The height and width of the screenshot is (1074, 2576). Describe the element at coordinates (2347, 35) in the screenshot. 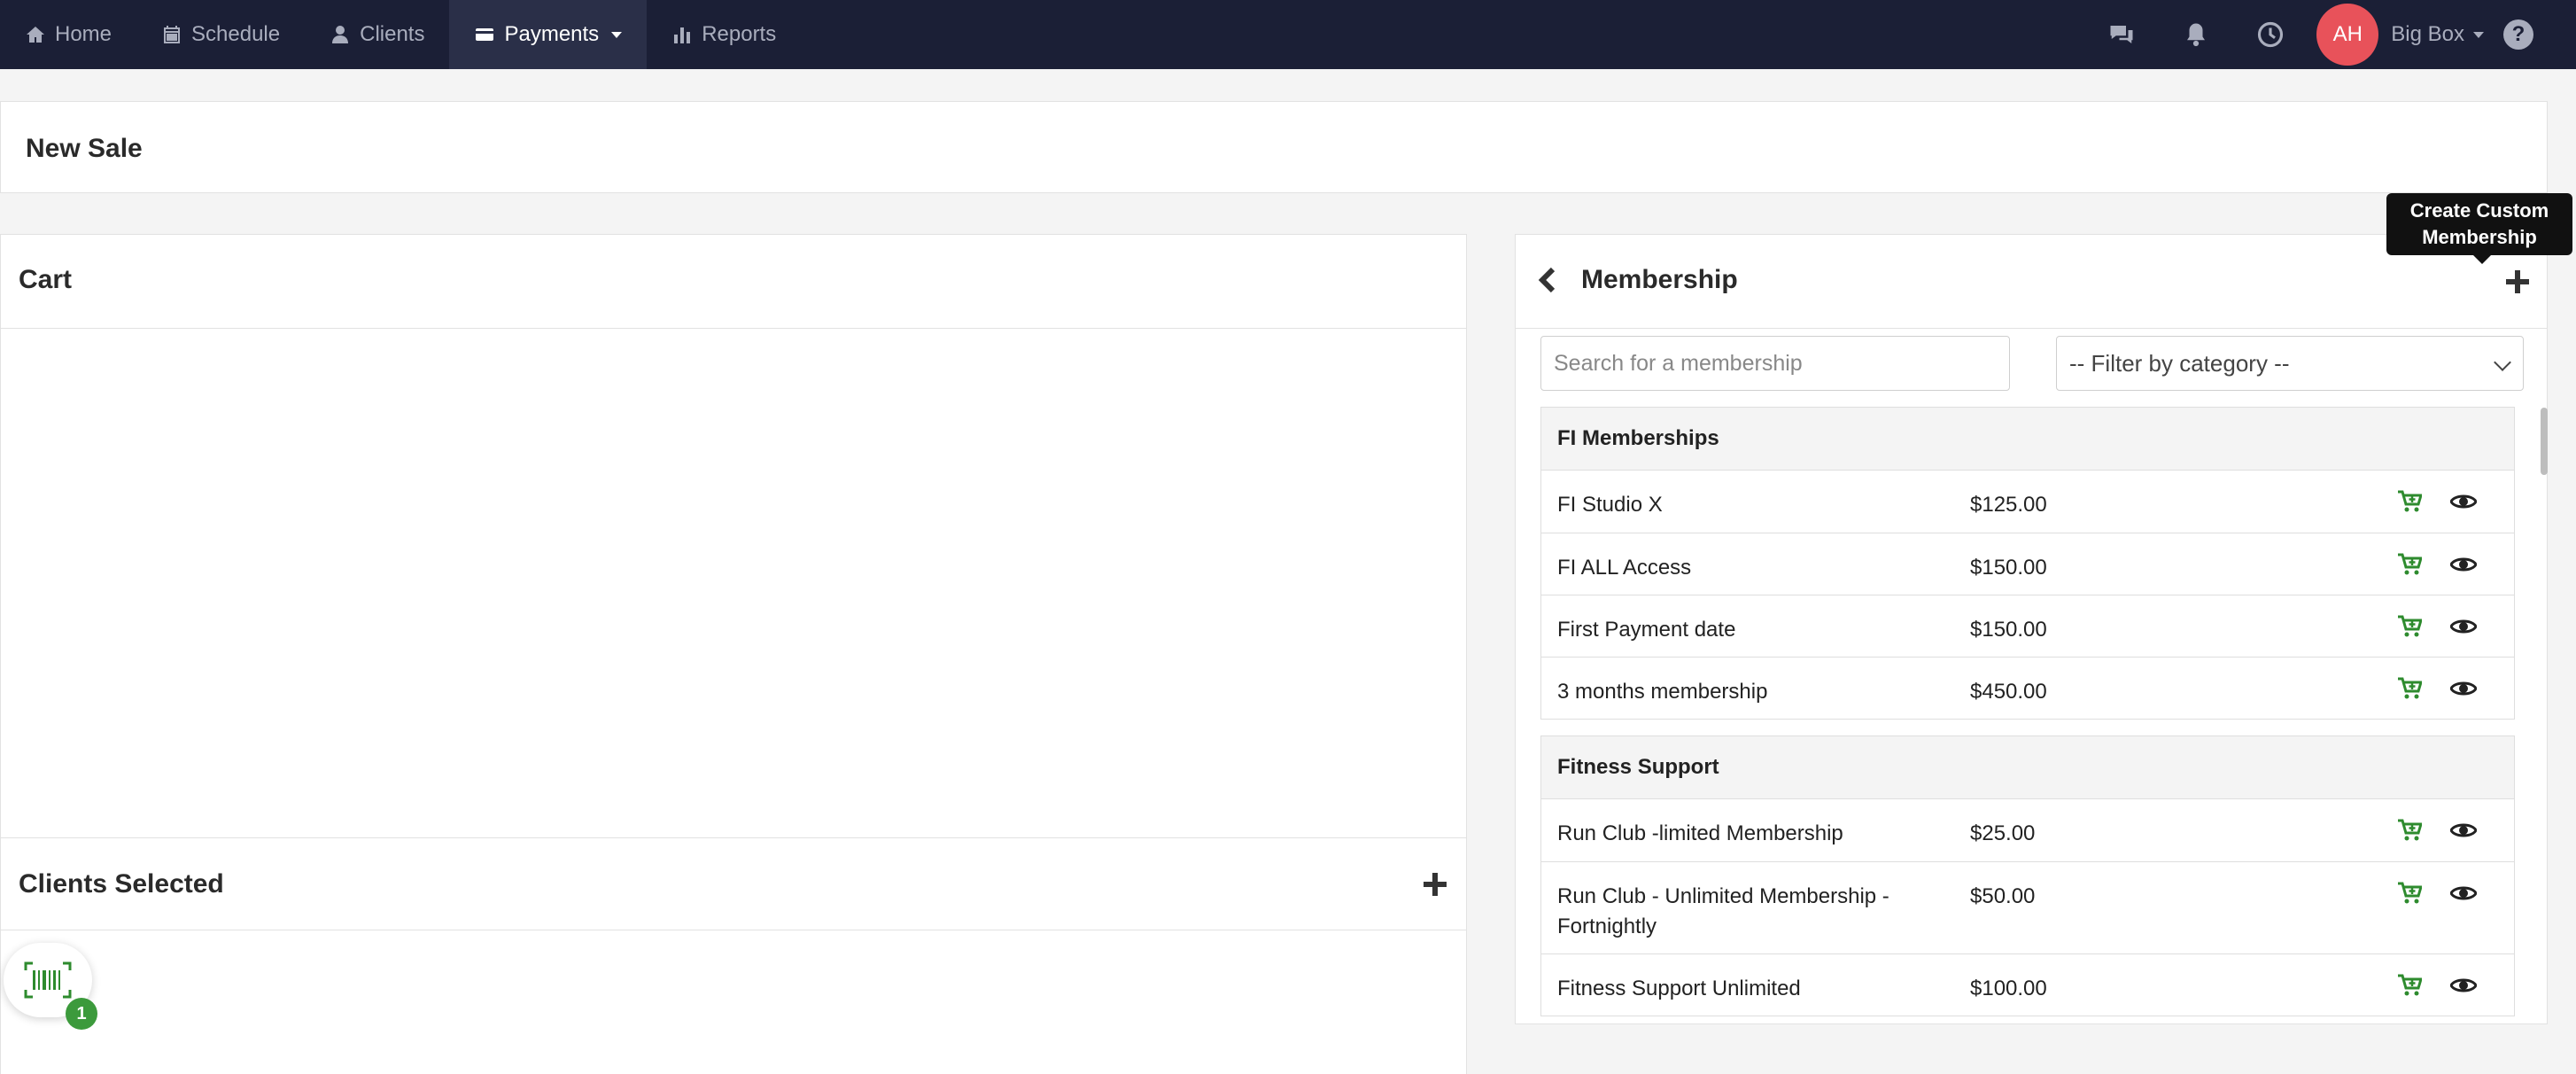

I see `avatar: AH` at that location.